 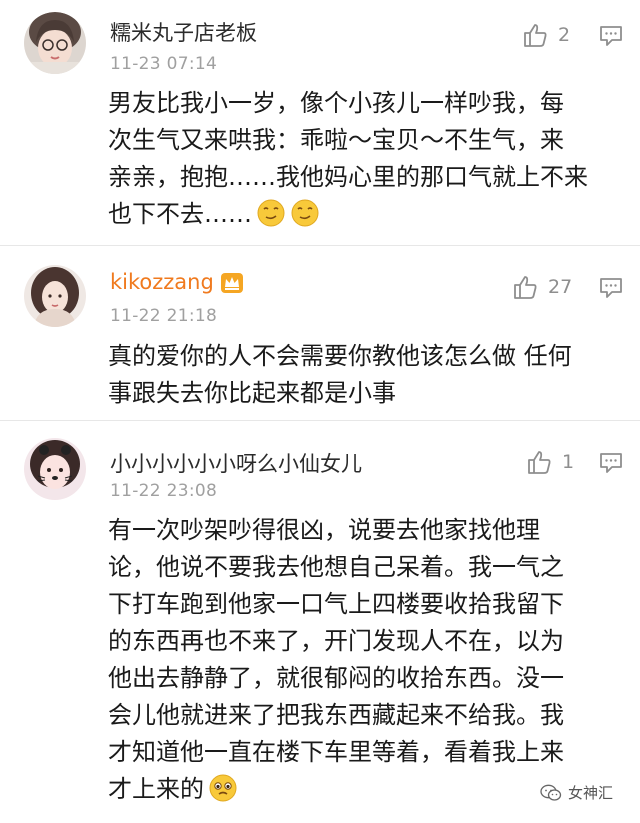 I want to click on text-line: 次生气又来哄我：乖啦～宝贝～不生气，来, so click(x=336, y=140).